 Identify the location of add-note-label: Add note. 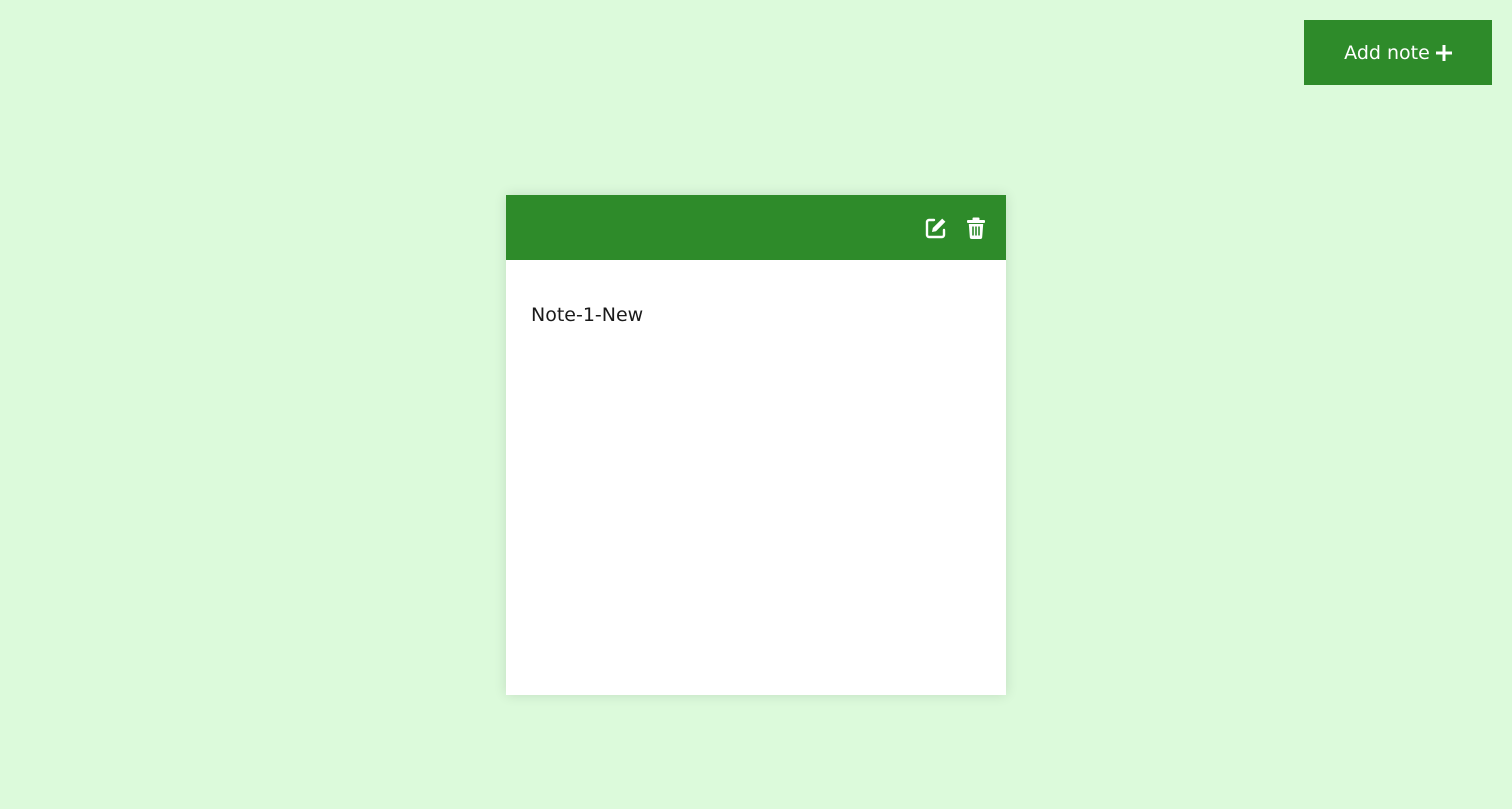
(1387, 52).